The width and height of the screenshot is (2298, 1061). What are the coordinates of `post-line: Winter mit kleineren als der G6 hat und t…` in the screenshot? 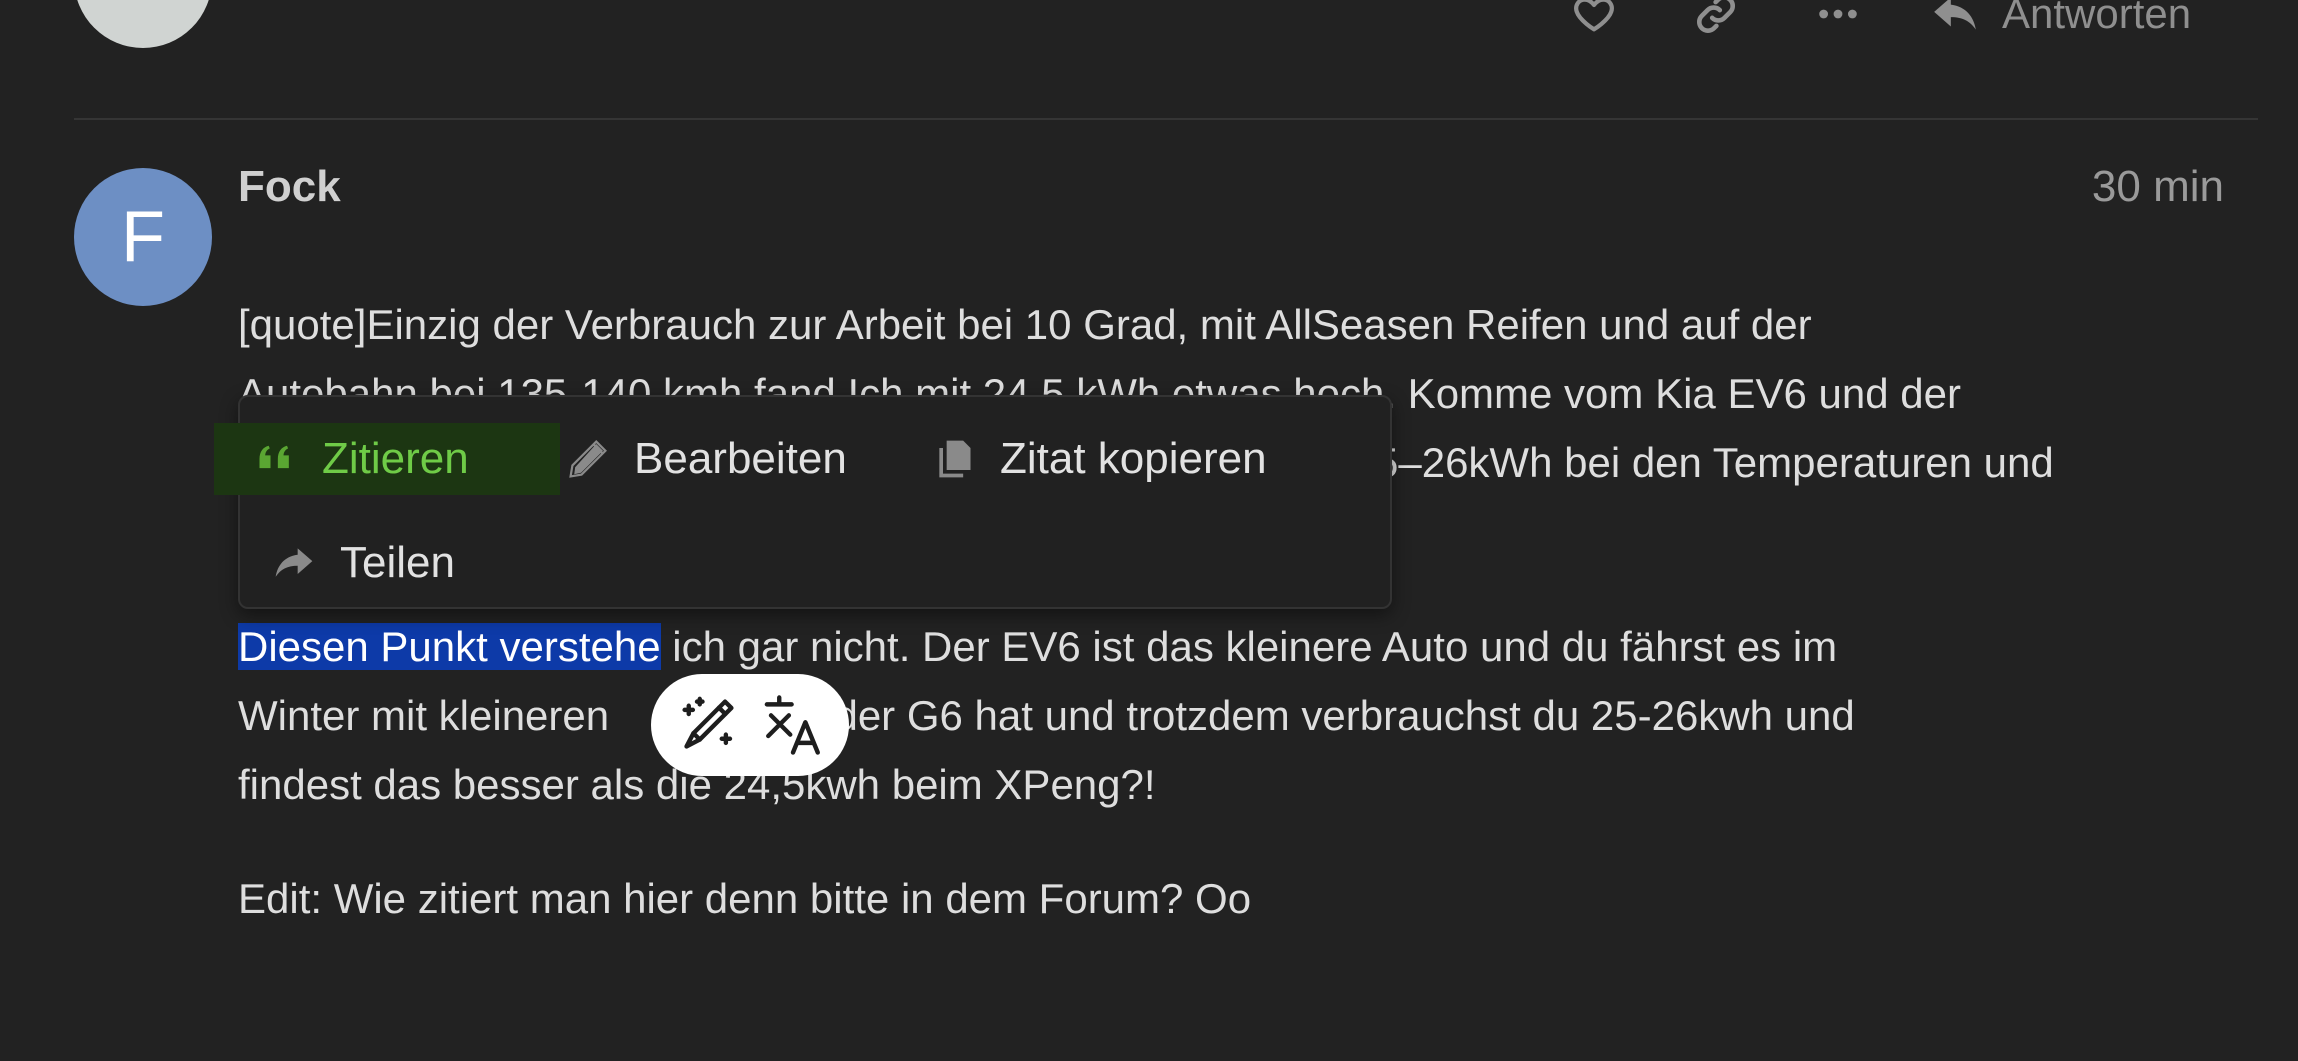 It's located at (1046, 715).